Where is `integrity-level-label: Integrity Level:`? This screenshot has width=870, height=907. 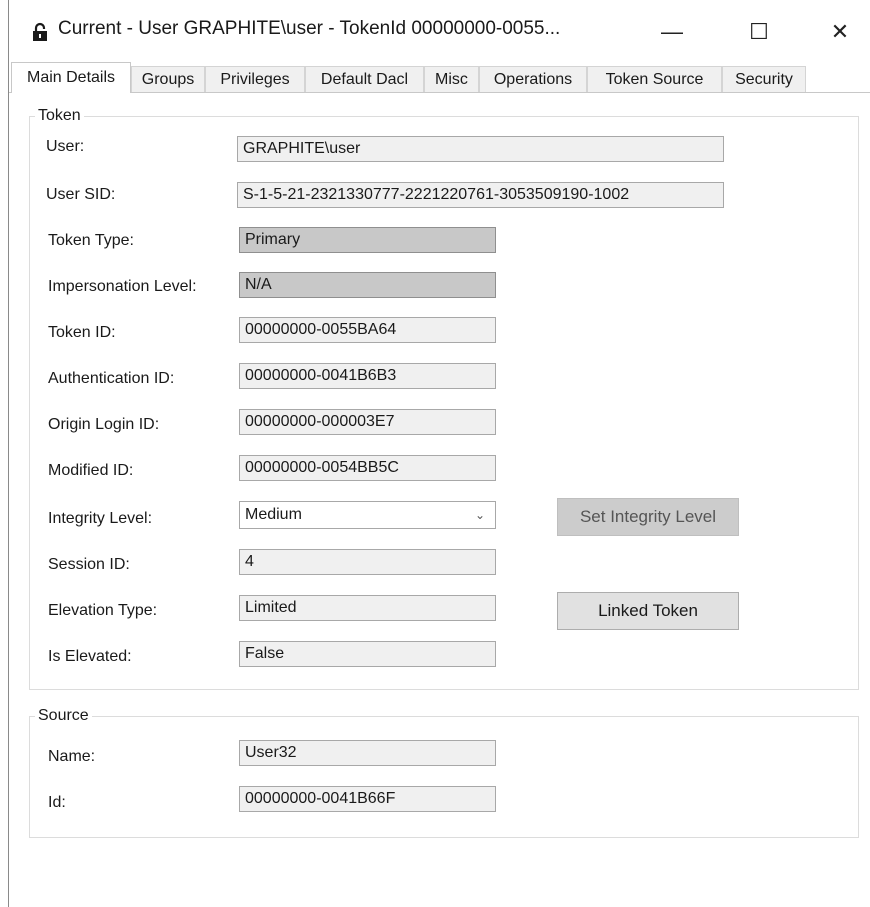 integrity-level-label: Integrity Level: is located at coordinates (100, 518).